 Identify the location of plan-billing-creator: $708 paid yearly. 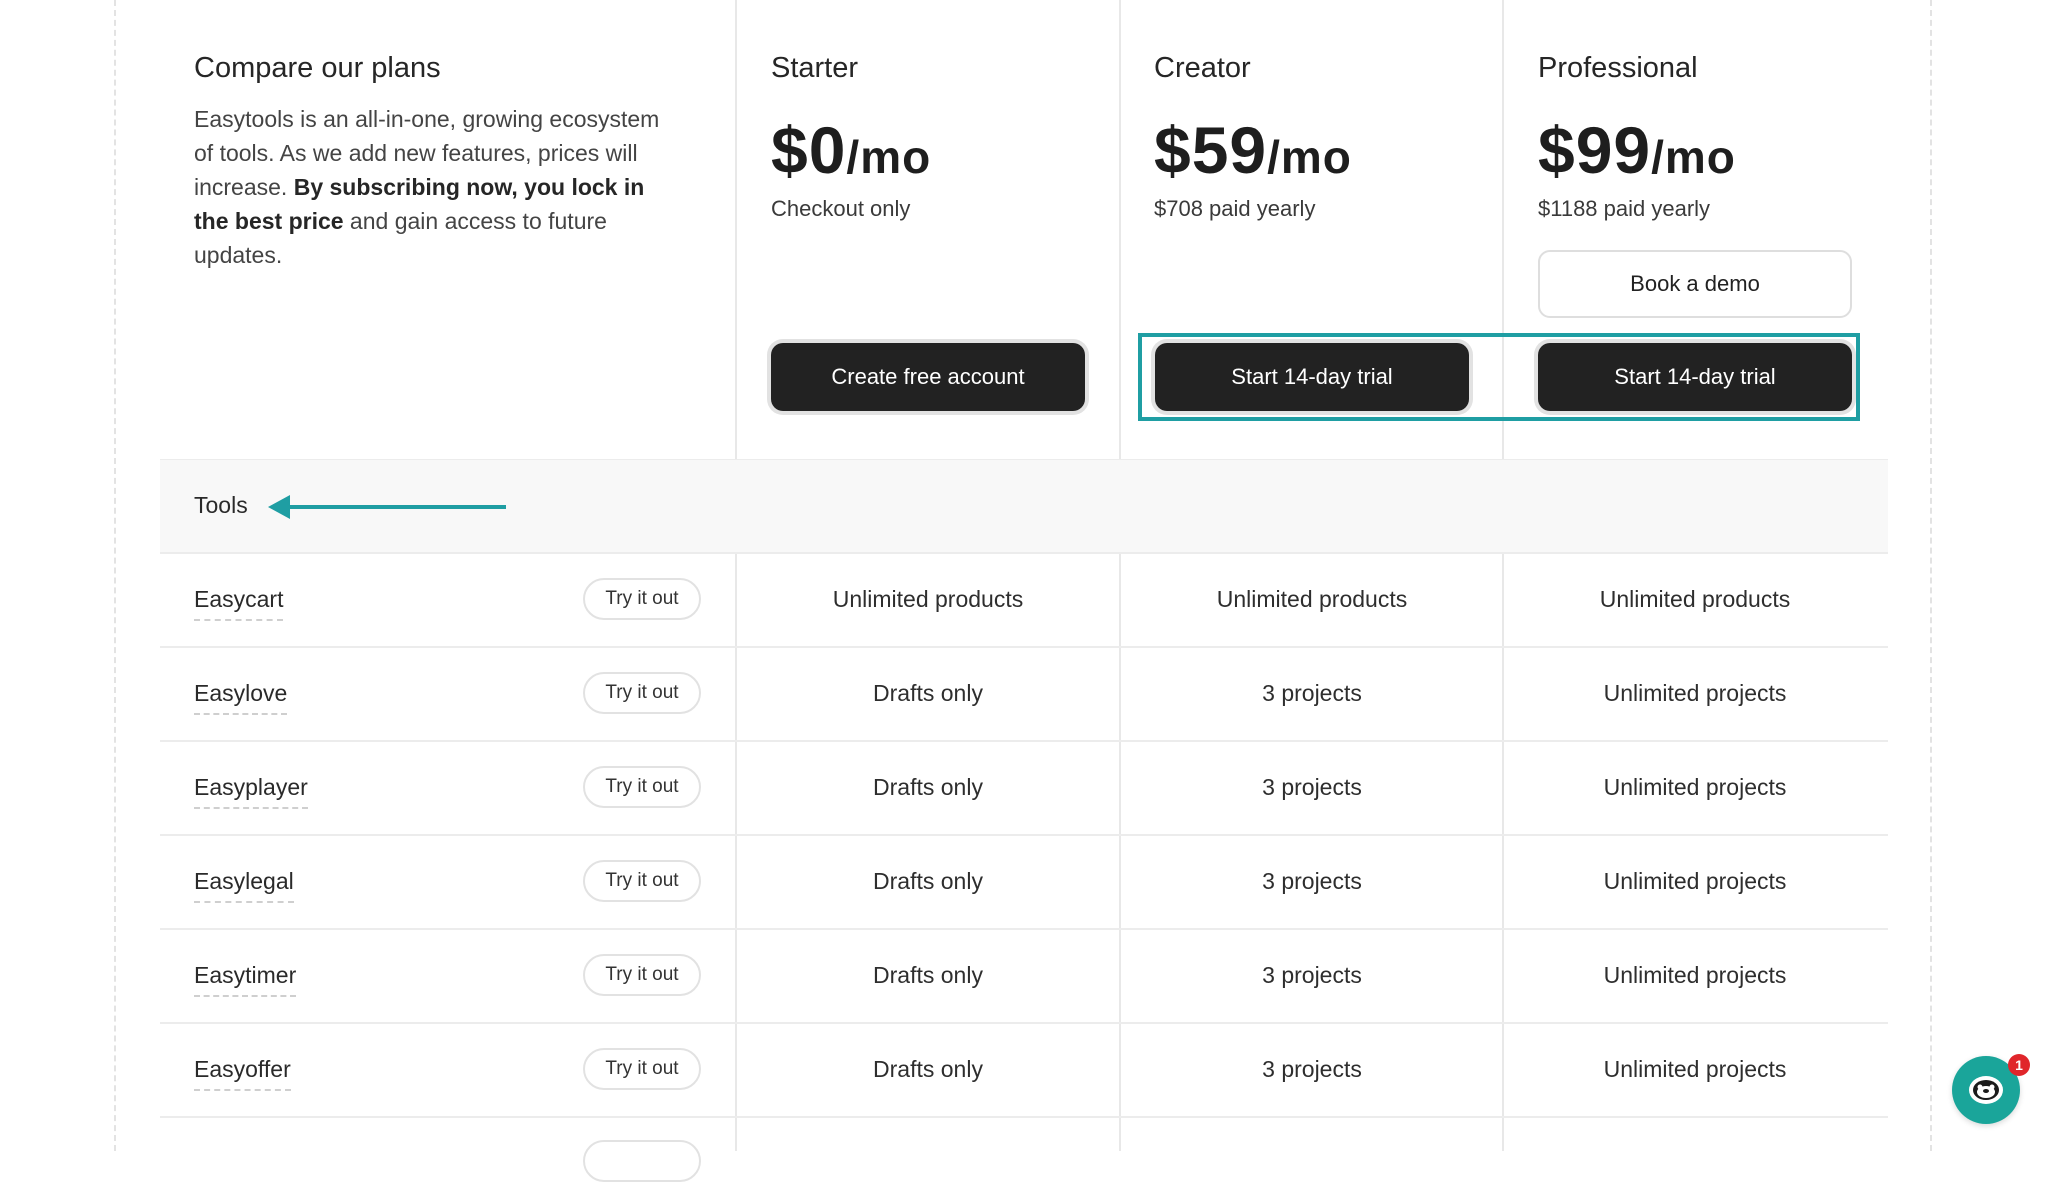
(1235, 208).